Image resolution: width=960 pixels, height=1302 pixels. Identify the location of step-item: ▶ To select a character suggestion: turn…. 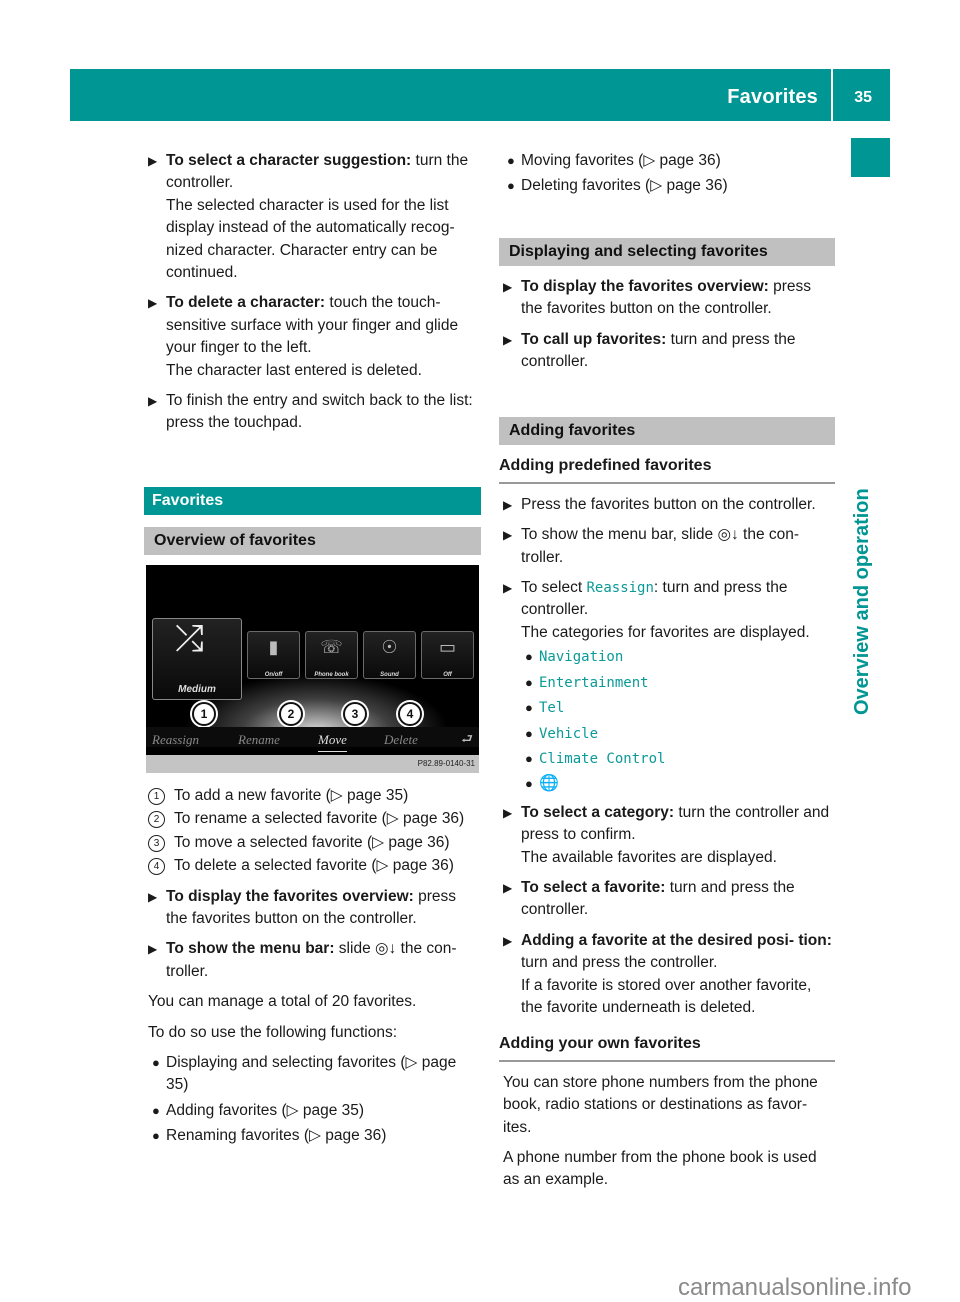
(314, 217).